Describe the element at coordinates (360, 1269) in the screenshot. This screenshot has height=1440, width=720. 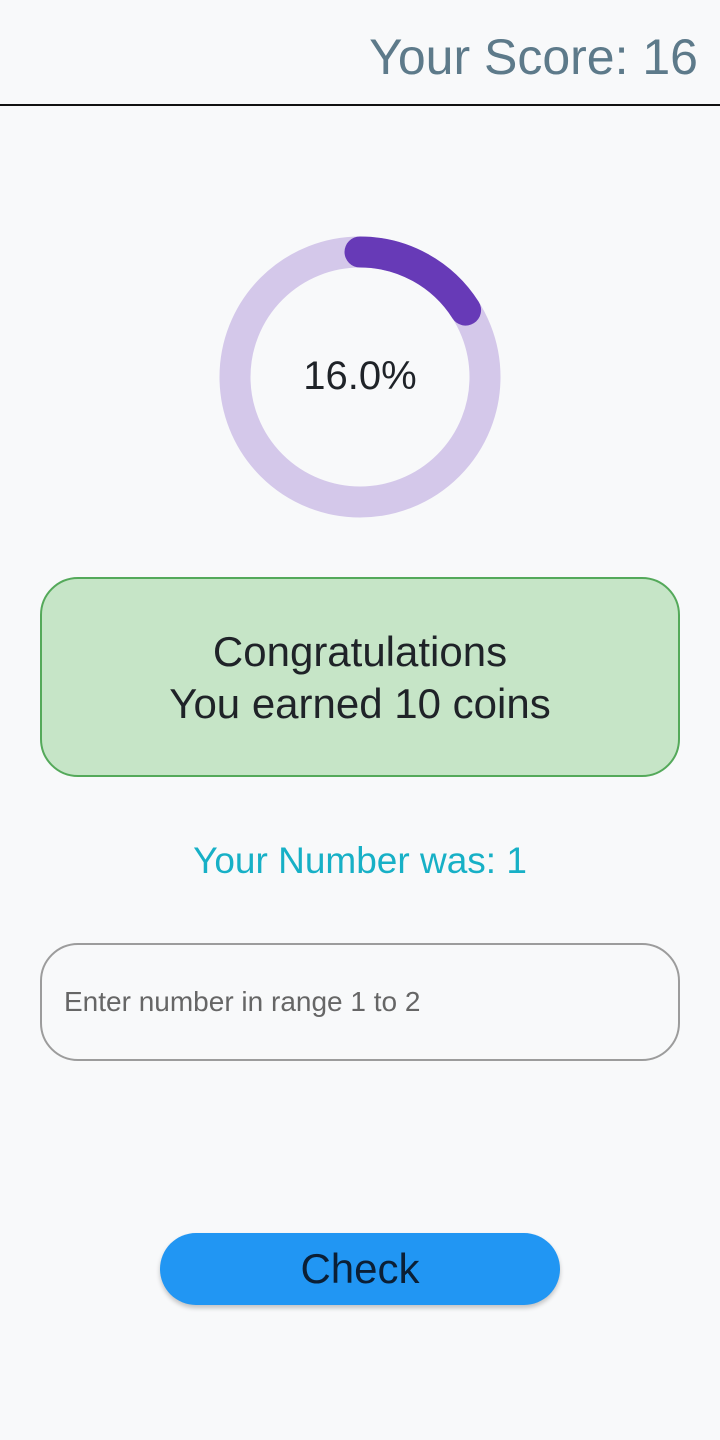
I see `check-button: Check` at that location.